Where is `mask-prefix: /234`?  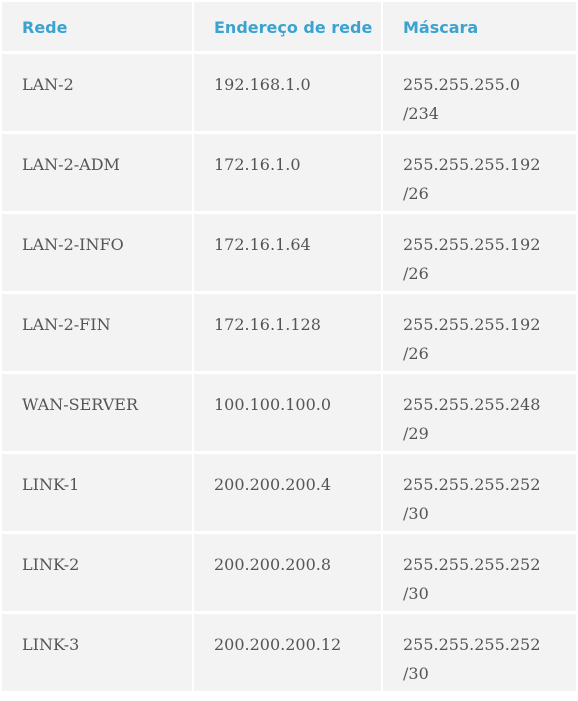
mask-prefix: /234 is located at coordinates (421, 113).